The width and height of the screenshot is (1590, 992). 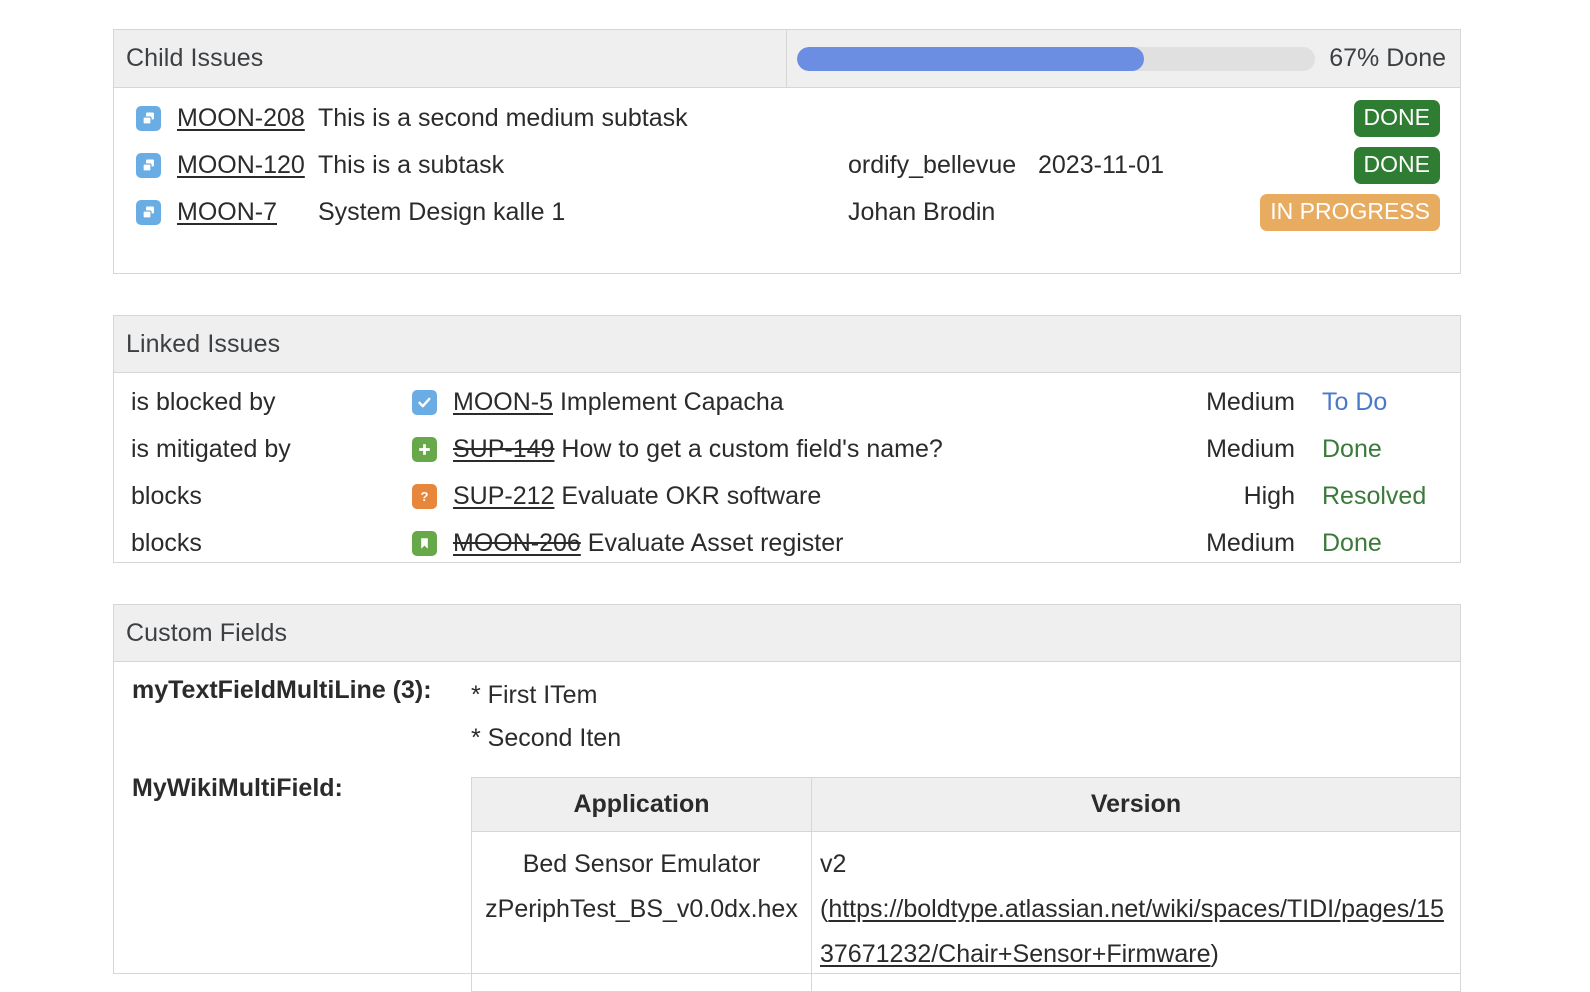 I want to click on child-issue-assignee: Johan Brodin, so click(x=922, y=212).